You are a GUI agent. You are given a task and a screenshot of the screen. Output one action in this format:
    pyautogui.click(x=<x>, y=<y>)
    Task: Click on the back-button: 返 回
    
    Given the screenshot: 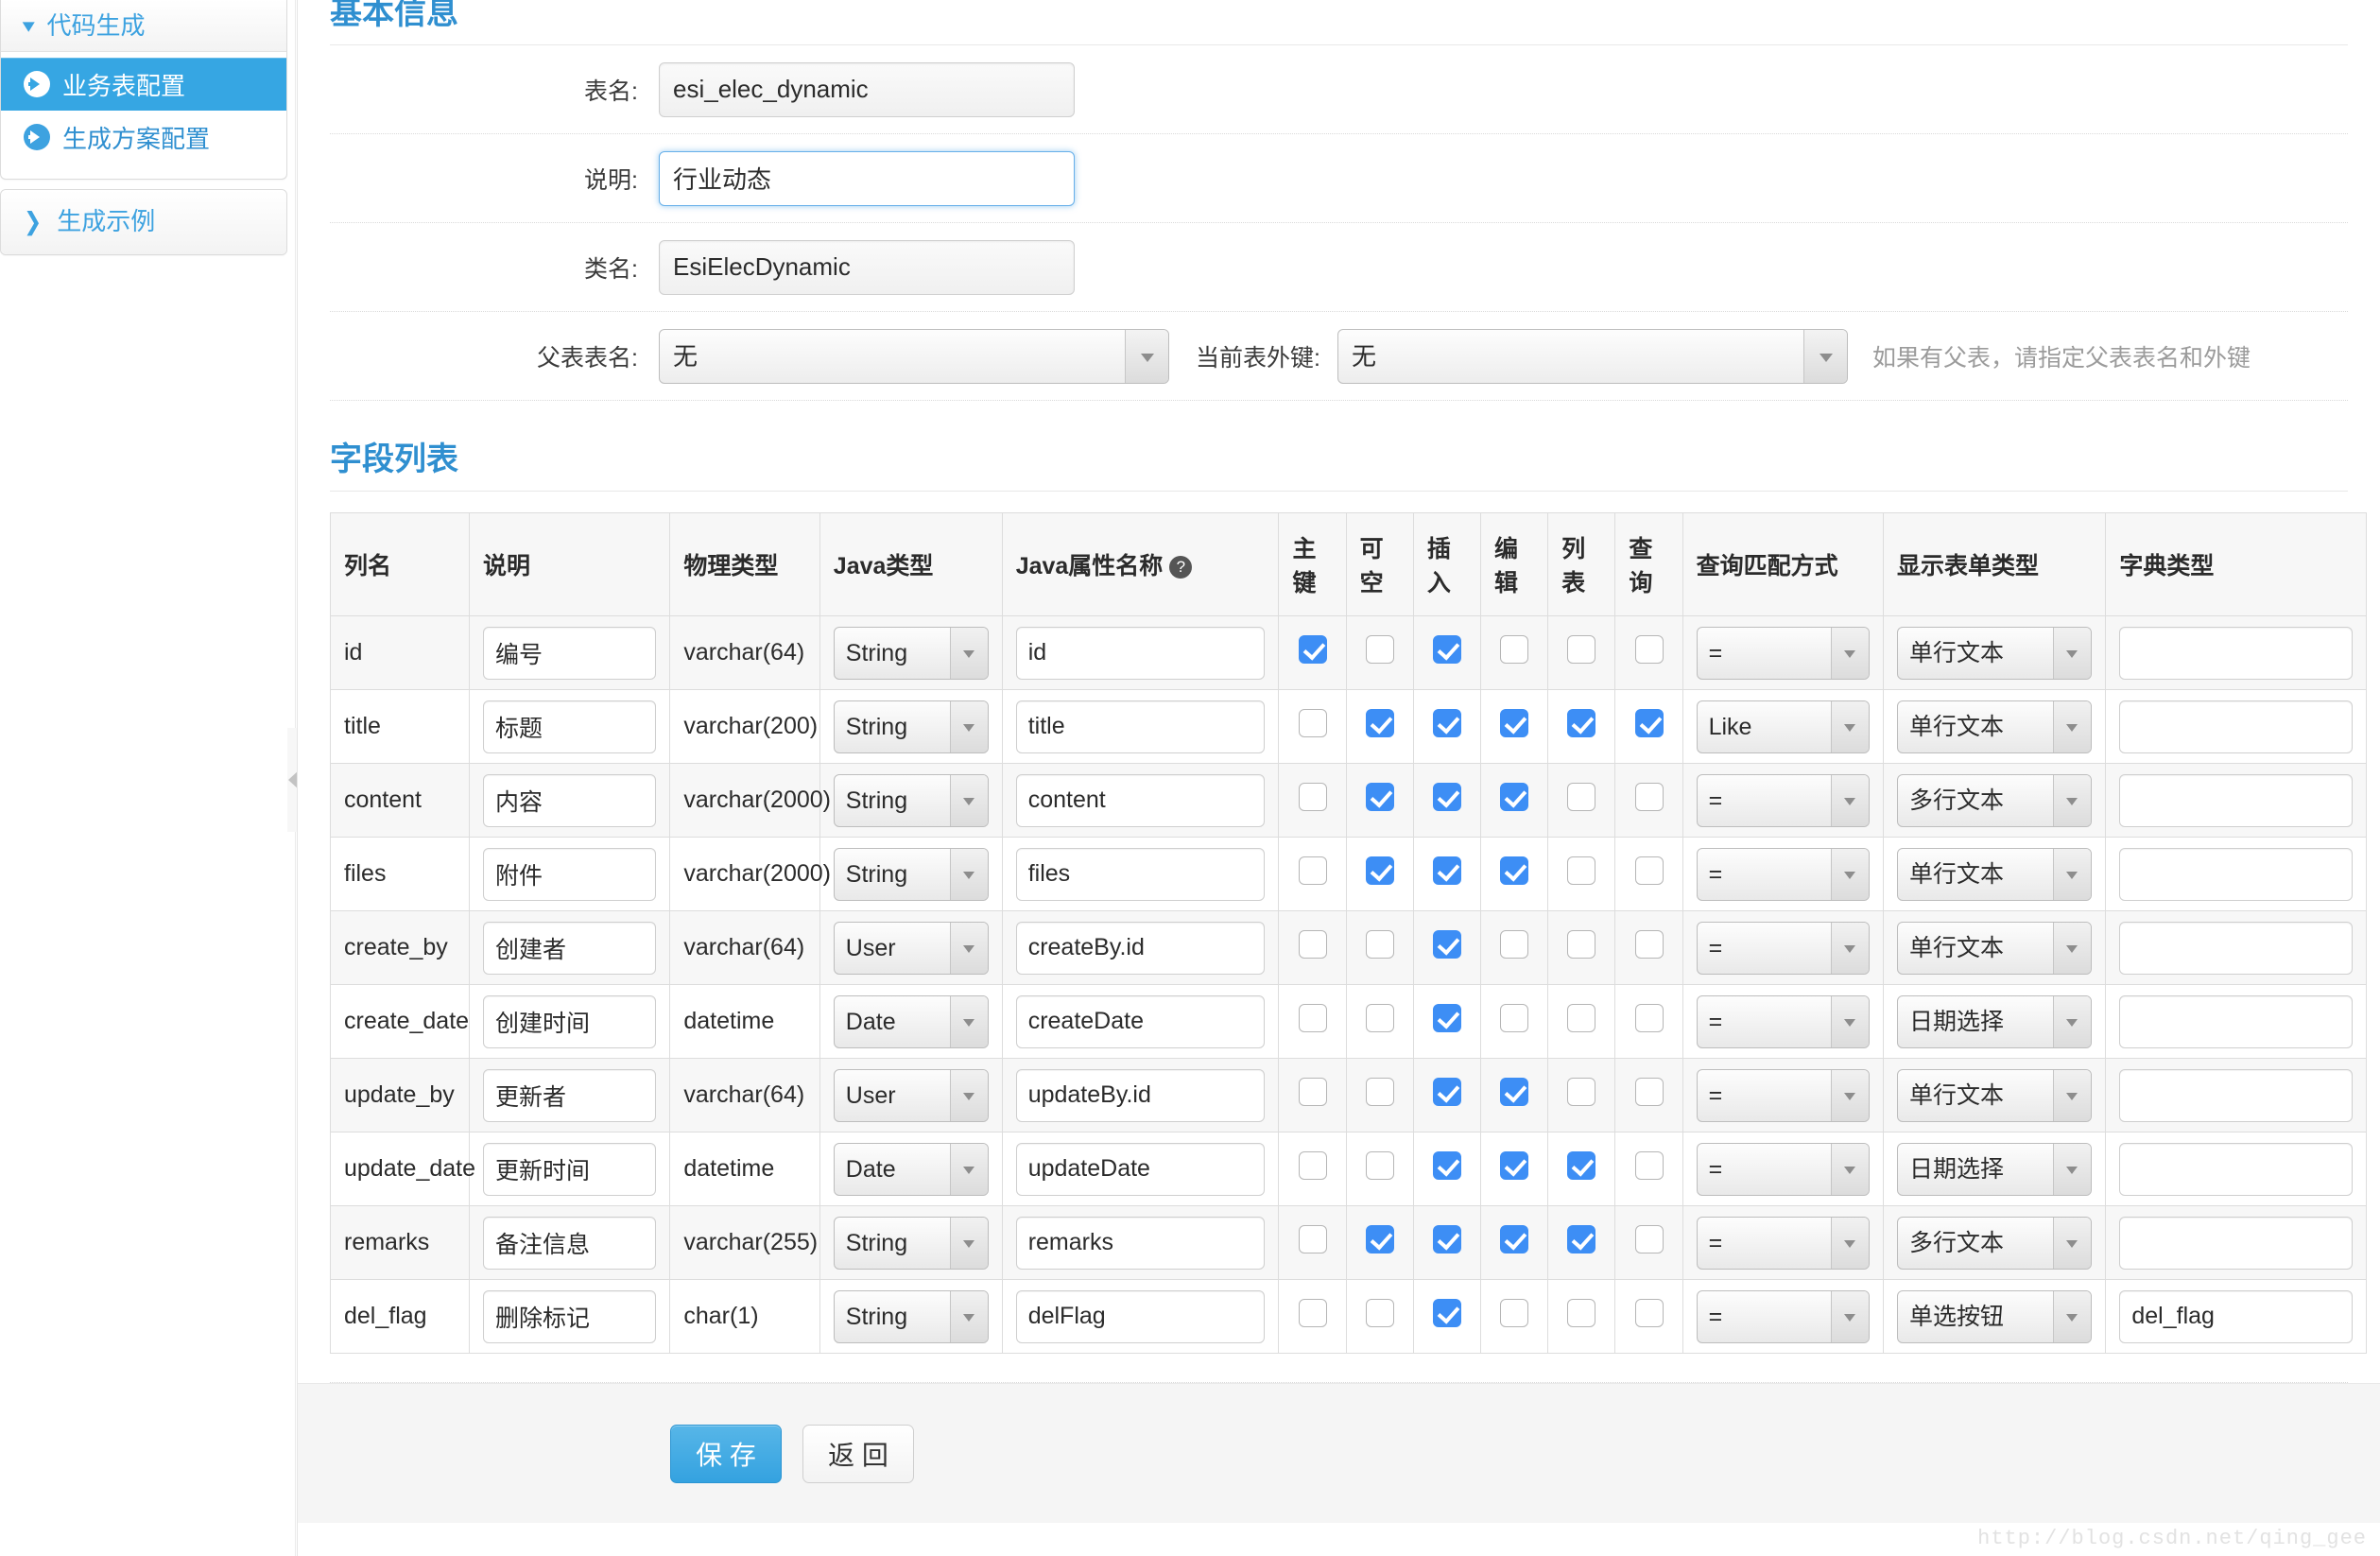 What is the action you would take?
    pyautogui.click(x=858, y=1453)
    